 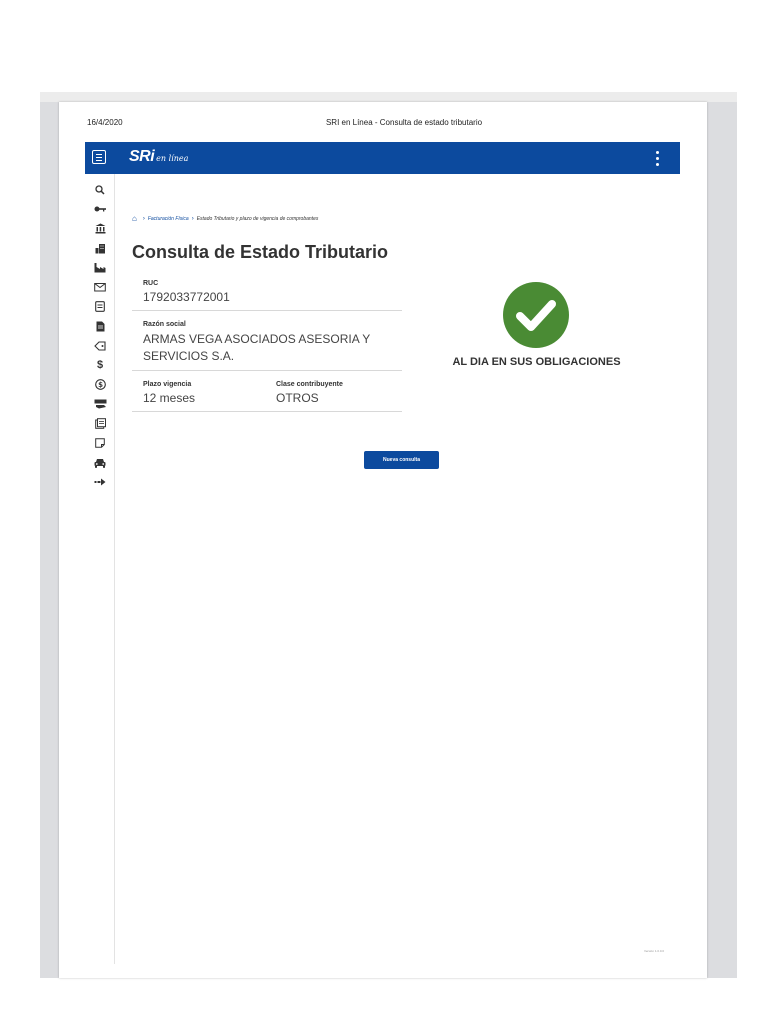 I want to click on hamburger-menu-icon, so click(x=99, y=157).